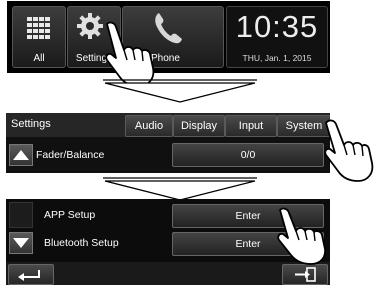  Describe the element at coordinates (277, 58) in the screenshot. I see `clock-date: THU, Jan. 1, 2015` at that location.